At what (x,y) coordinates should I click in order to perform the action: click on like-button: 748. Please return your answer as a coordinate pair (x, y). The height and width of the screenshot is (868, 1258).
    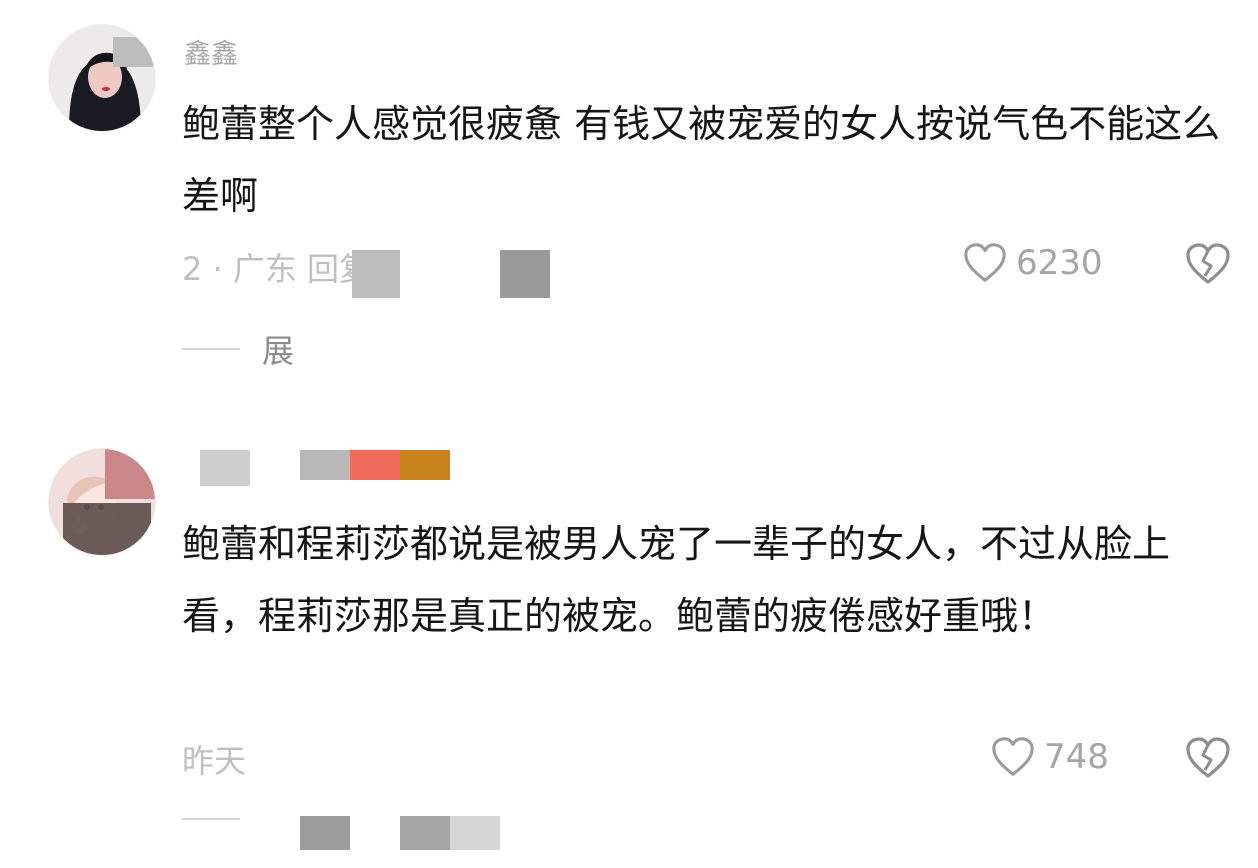
    Looking at the image, I should click on (1049, 757).